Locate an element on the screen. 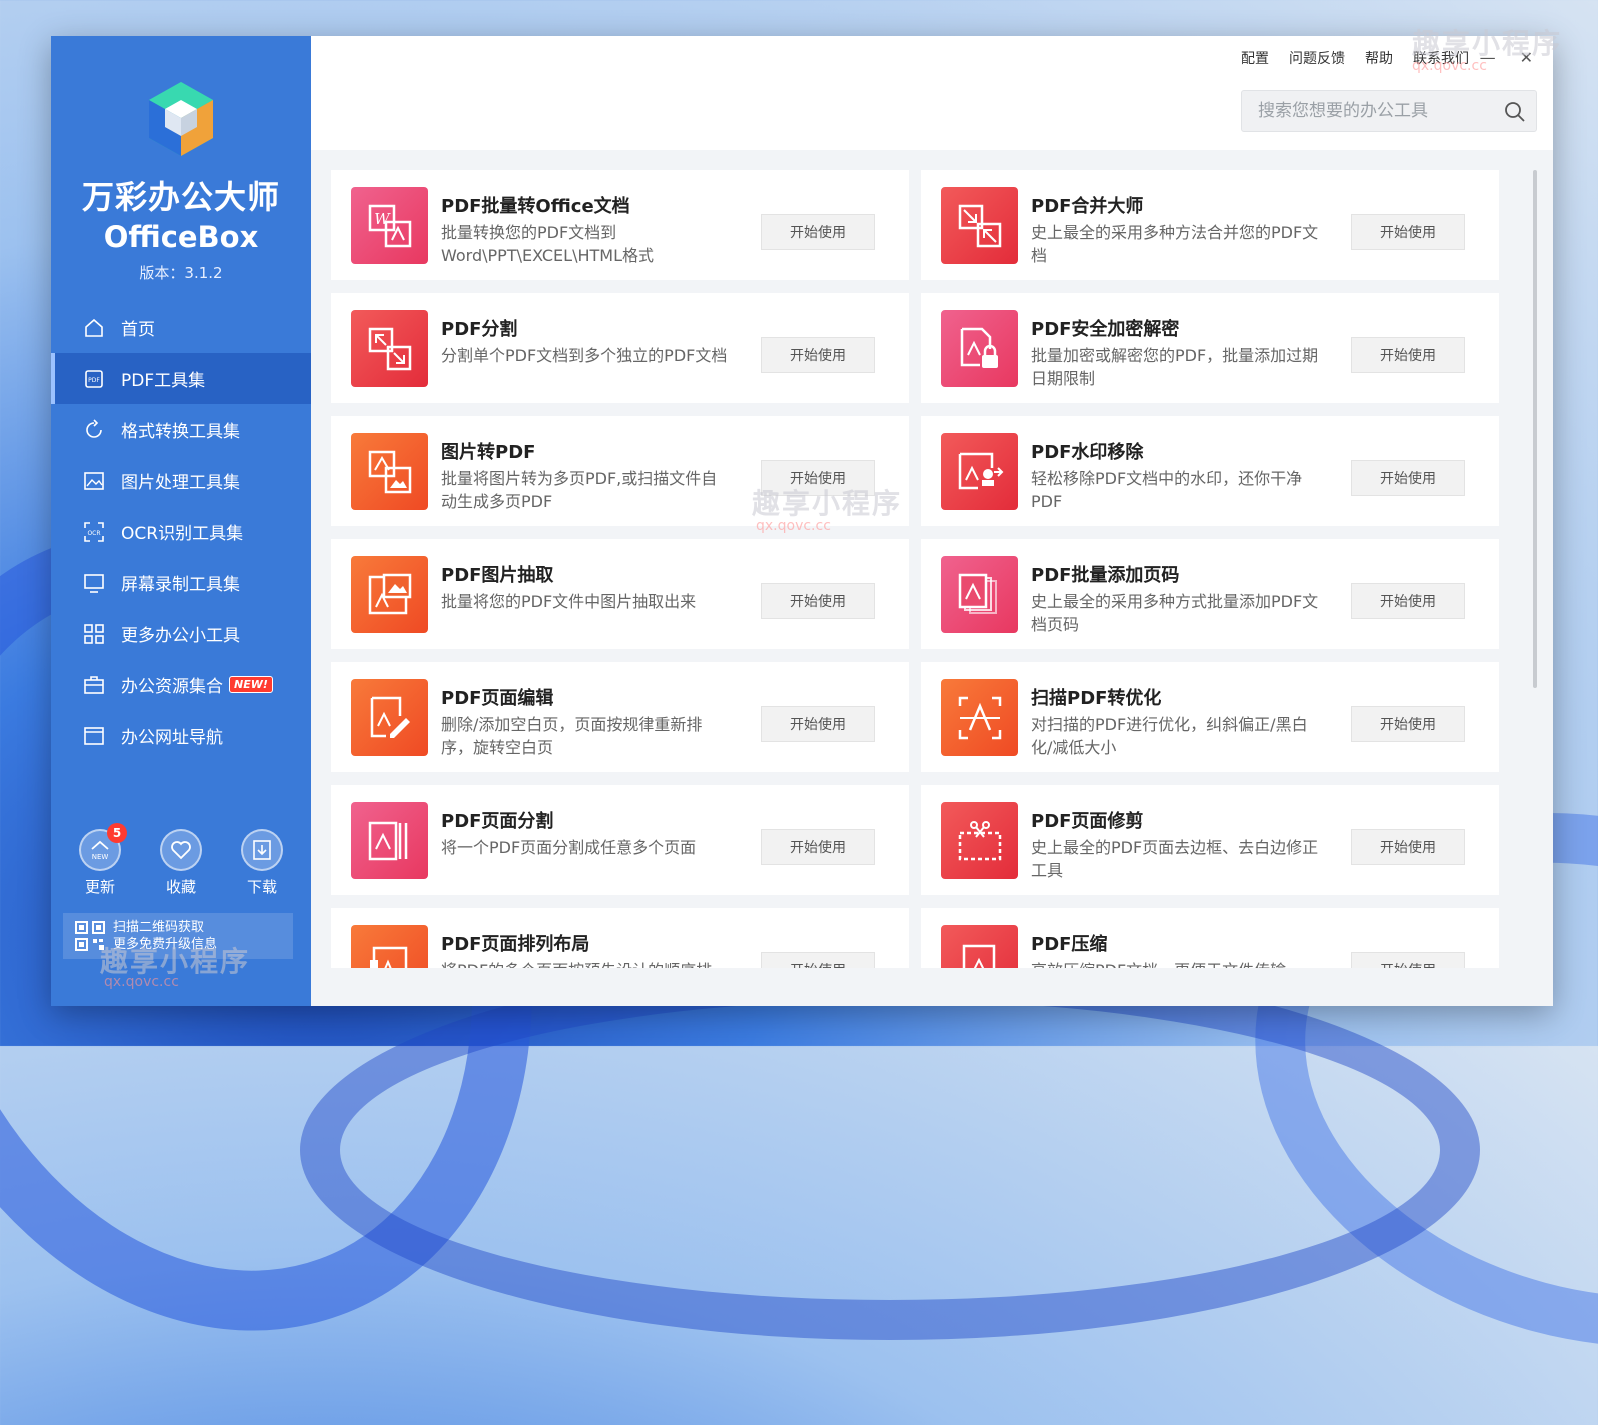  app-branding: 万彩办公大师 OfficeBox 版本：3.1.2 is located at coordinates (181, 181).